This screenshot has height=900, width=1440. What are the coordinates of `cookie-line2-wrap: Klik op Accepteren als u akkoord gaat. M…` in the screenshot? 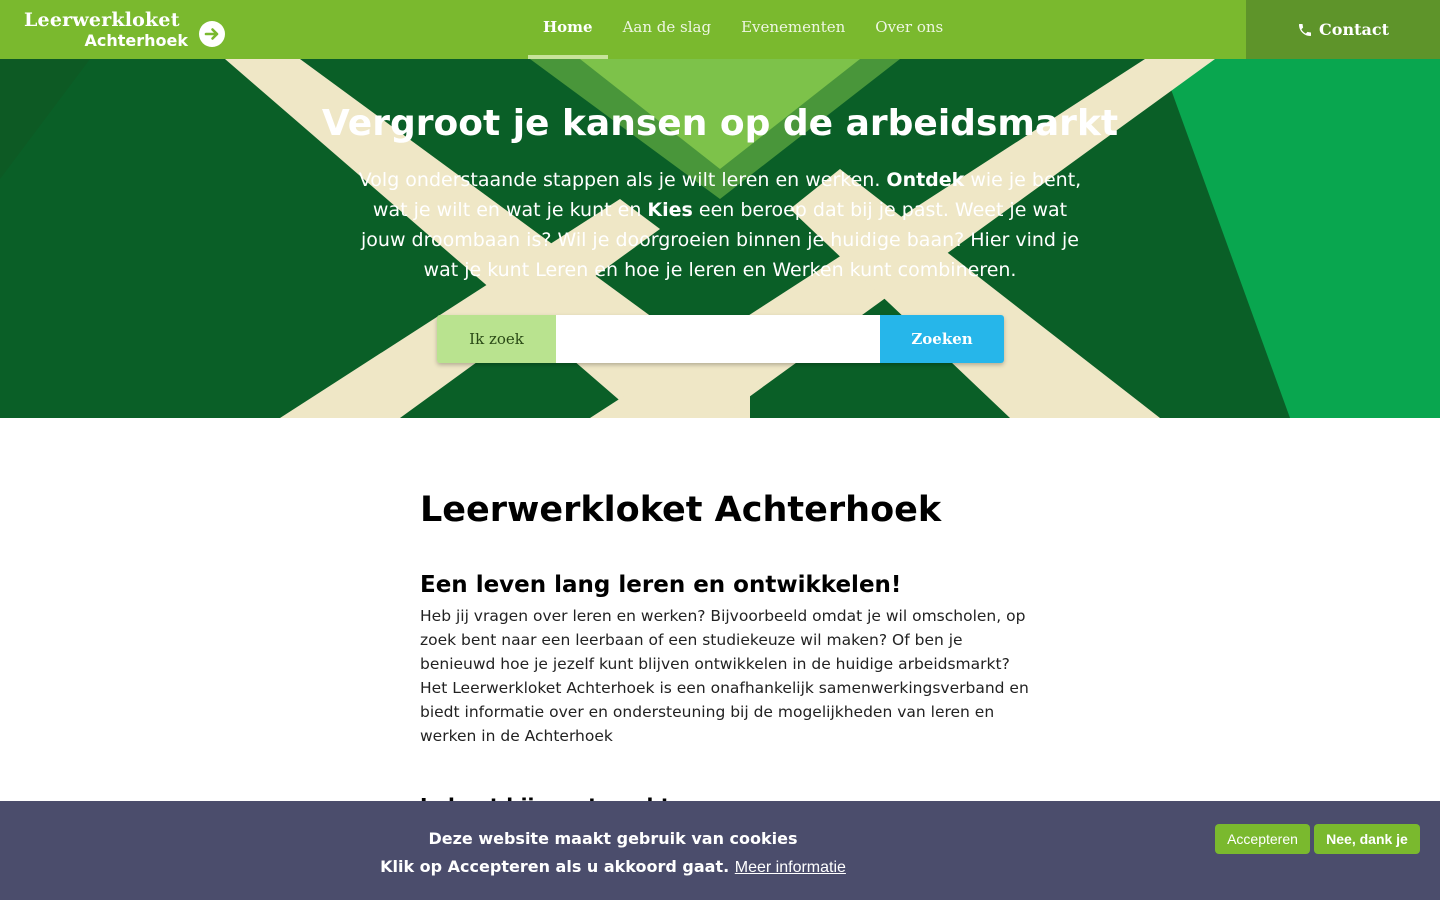 It's located at (613, 867).